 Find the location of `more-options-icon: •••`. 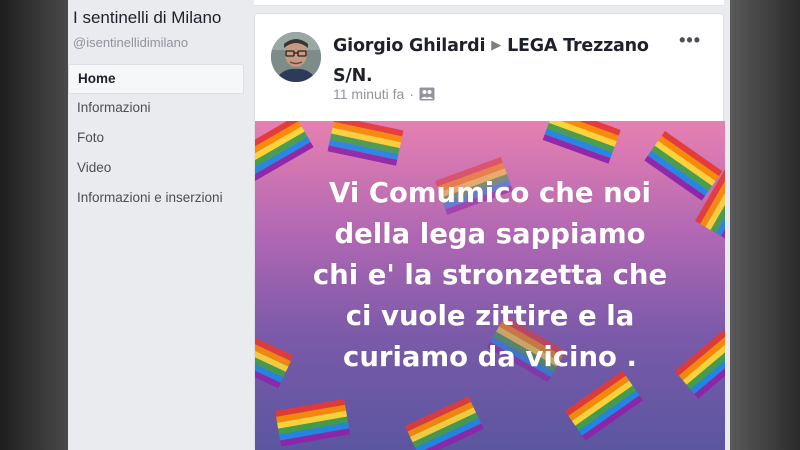

more-options-icon: ••• is located at coordinates (690, 40).